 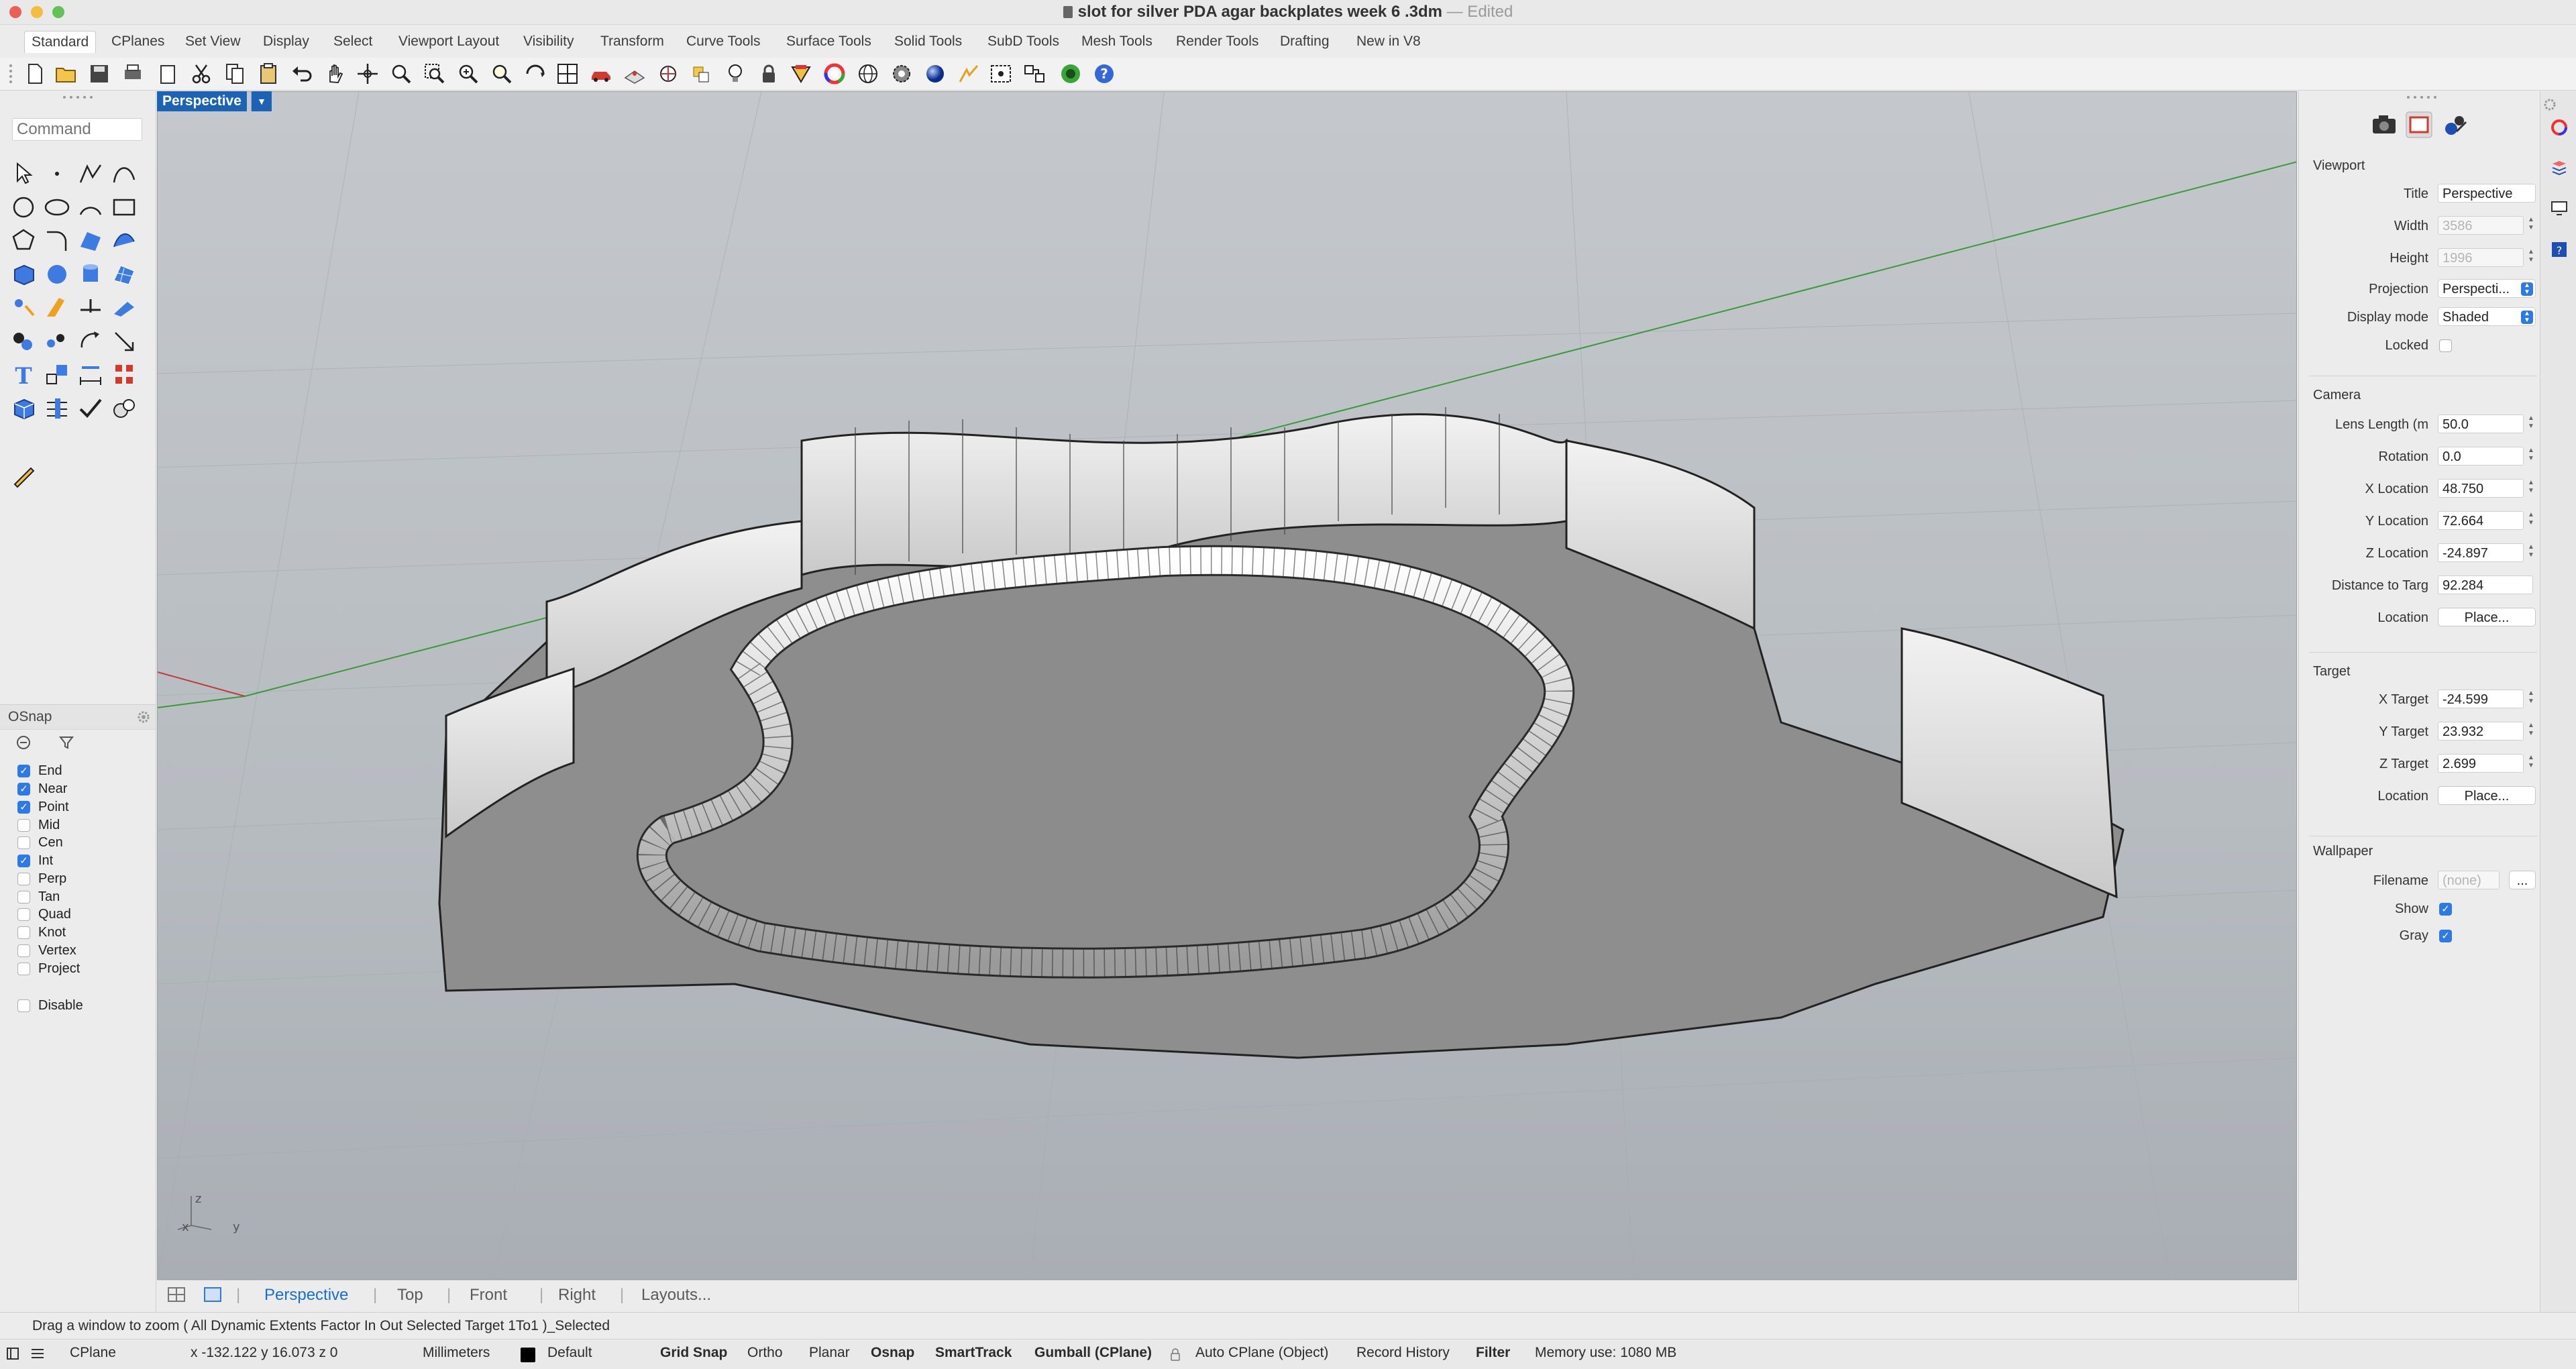 I want to click on help-icon: ?, so click(x=1104, y=74).